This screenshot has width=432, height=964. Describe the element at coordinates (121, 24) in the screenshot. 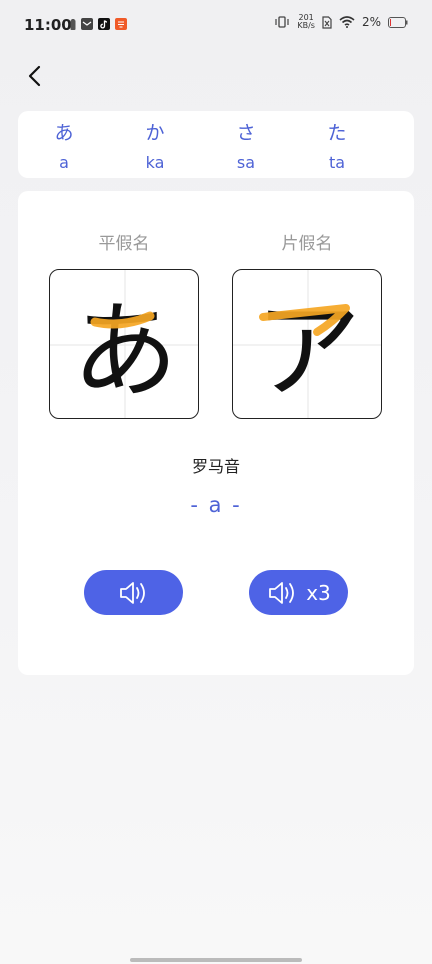

I see `app-icon` at that location.